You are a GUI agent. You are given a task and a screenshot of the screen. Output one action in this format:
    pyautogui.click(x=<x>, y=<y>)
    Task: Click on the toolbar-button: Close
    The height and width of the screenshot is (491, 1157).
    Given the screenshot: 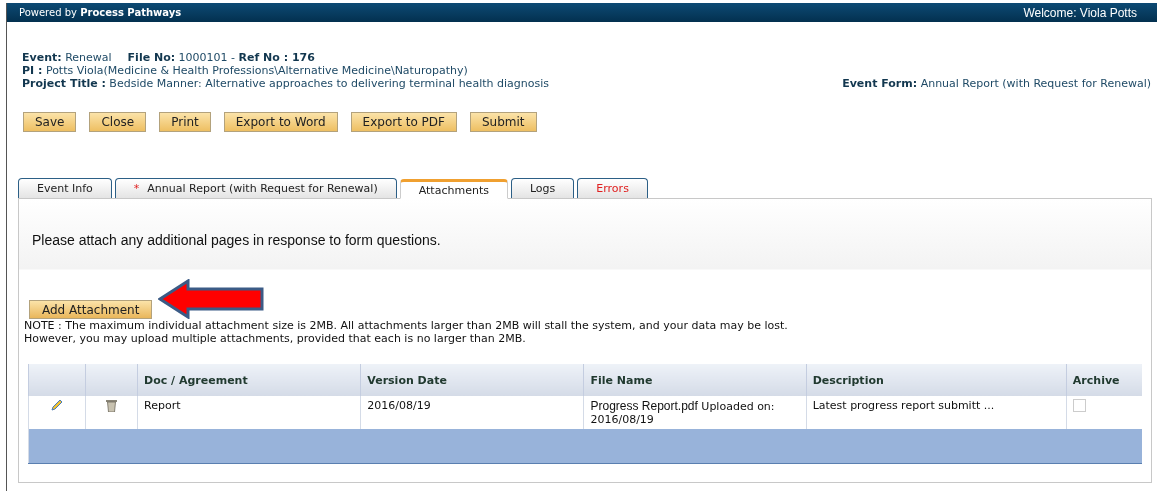 What is the action you would take?
    pyautogui.click(x=118, y=122)
    